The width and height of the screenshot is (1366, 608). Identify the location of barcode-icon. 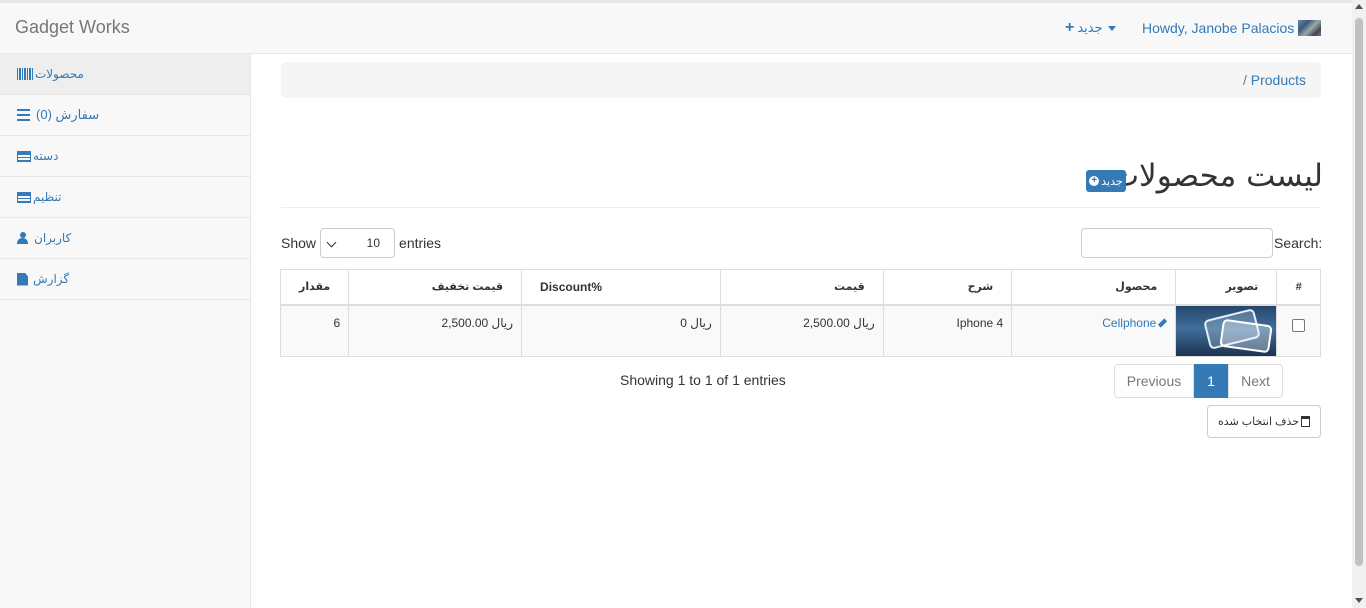
(25, 74).